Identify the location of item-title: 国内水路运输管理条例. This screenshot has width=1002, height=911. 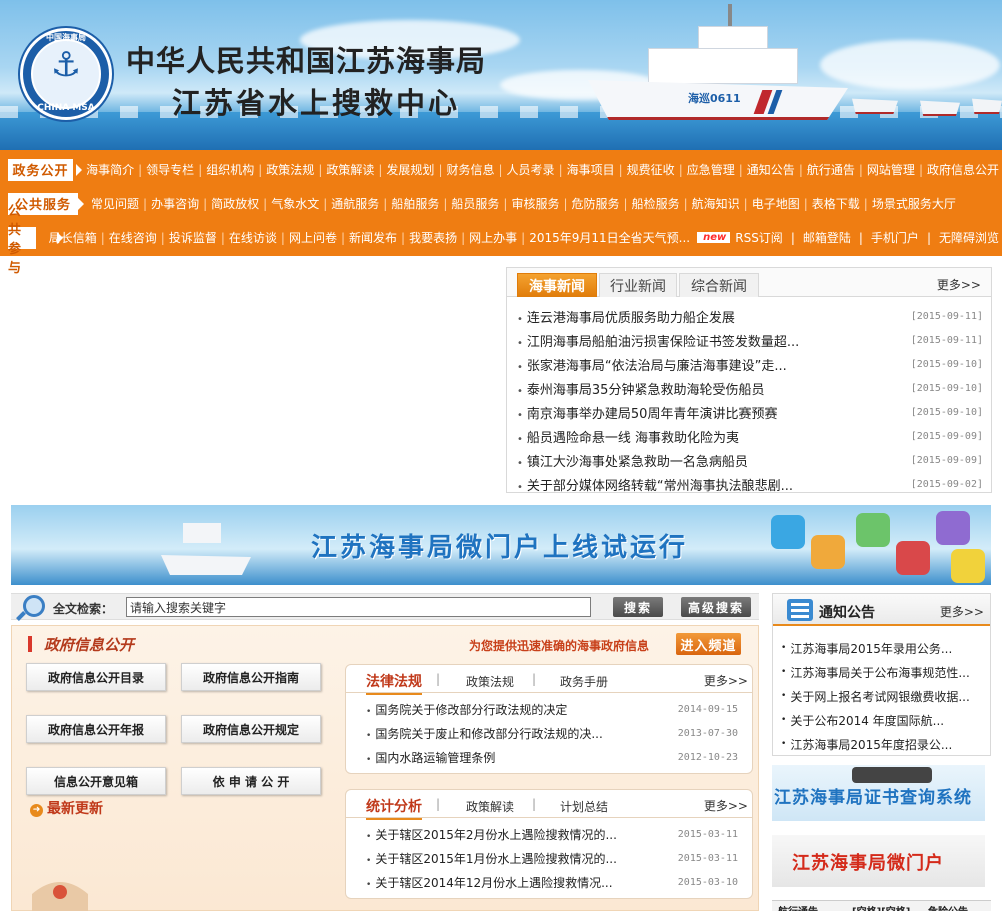
(430, 757).